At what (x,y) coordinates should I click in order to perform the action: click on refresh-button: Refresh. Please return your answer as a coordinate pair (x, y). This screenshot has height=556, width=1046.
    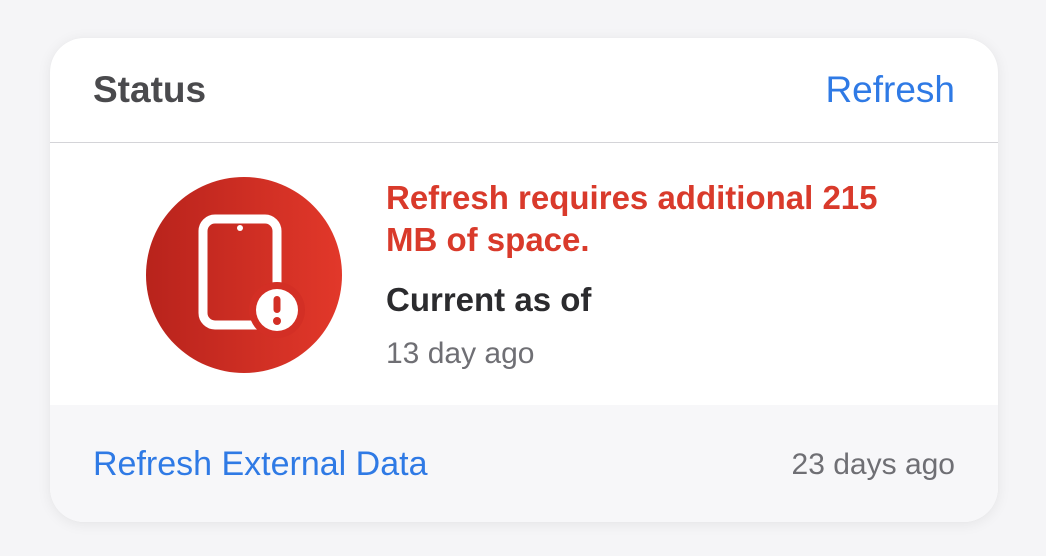
    Looking at the image, I should click on (890, 90).